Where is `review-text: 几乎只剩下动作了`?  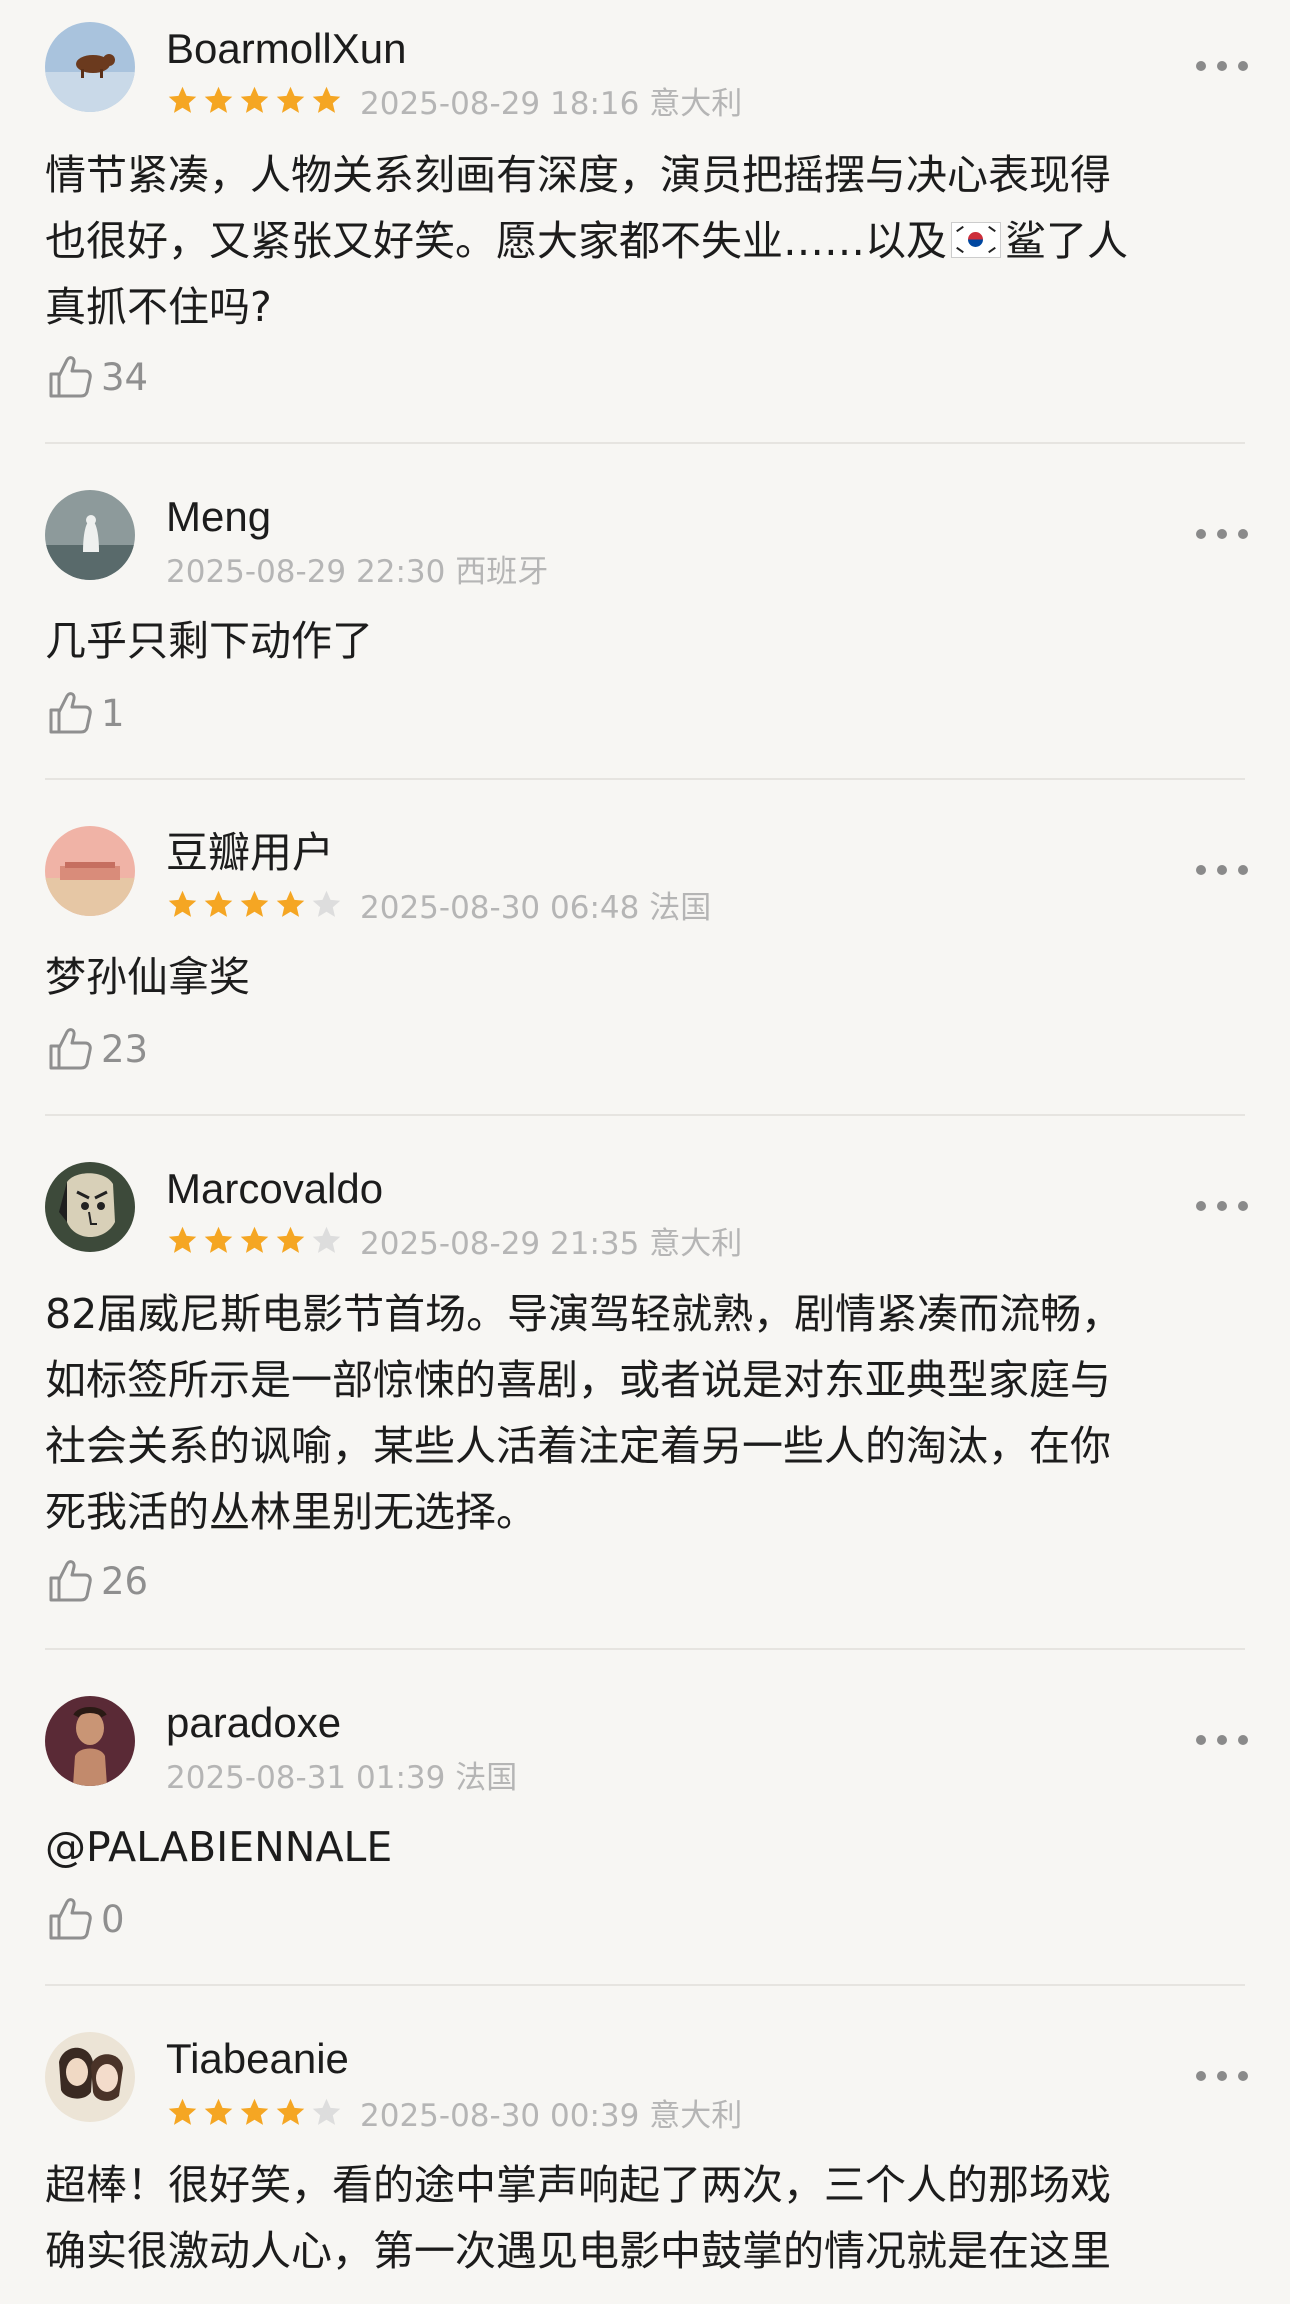 review-text: 几乎只剩下动作了 is located at coordinates (645, 641).